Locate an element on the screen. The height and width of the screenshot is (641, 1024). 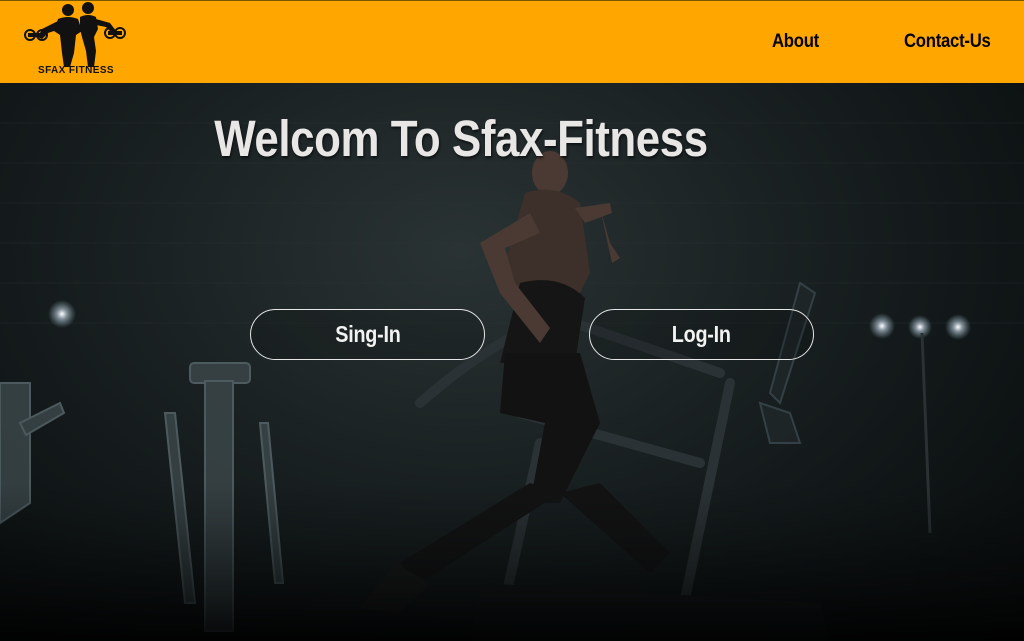
hero-title: Welcom To Sfax-Fitness is located at coordinates (461, 138).